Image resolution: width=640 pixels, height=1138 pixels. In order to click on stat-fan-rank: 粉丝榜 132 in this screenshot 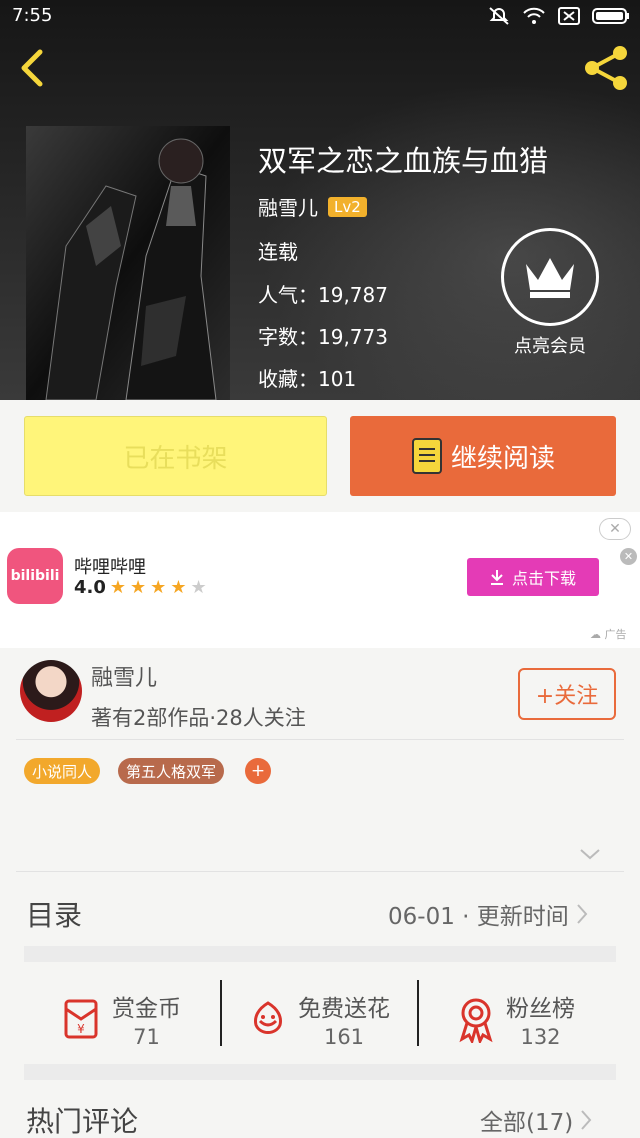, I will do `click(513, 1019)`.